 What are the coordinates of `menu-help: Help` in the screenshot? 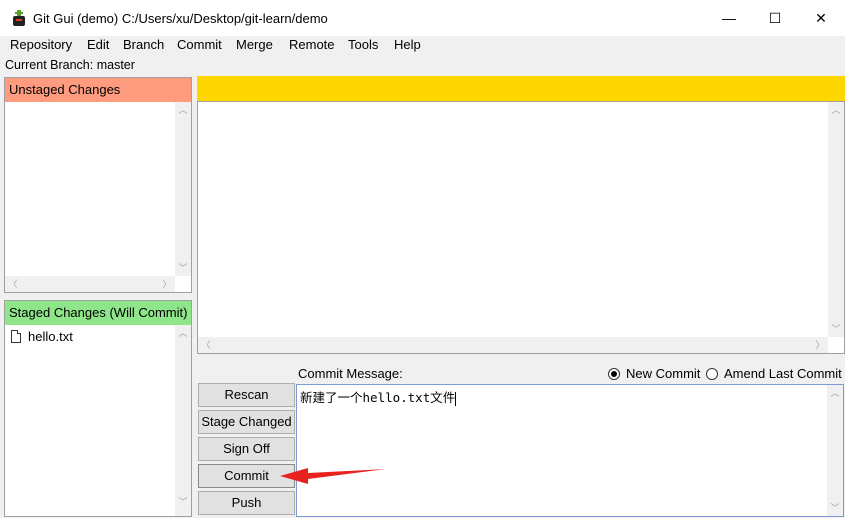 It's located at (407, 46).